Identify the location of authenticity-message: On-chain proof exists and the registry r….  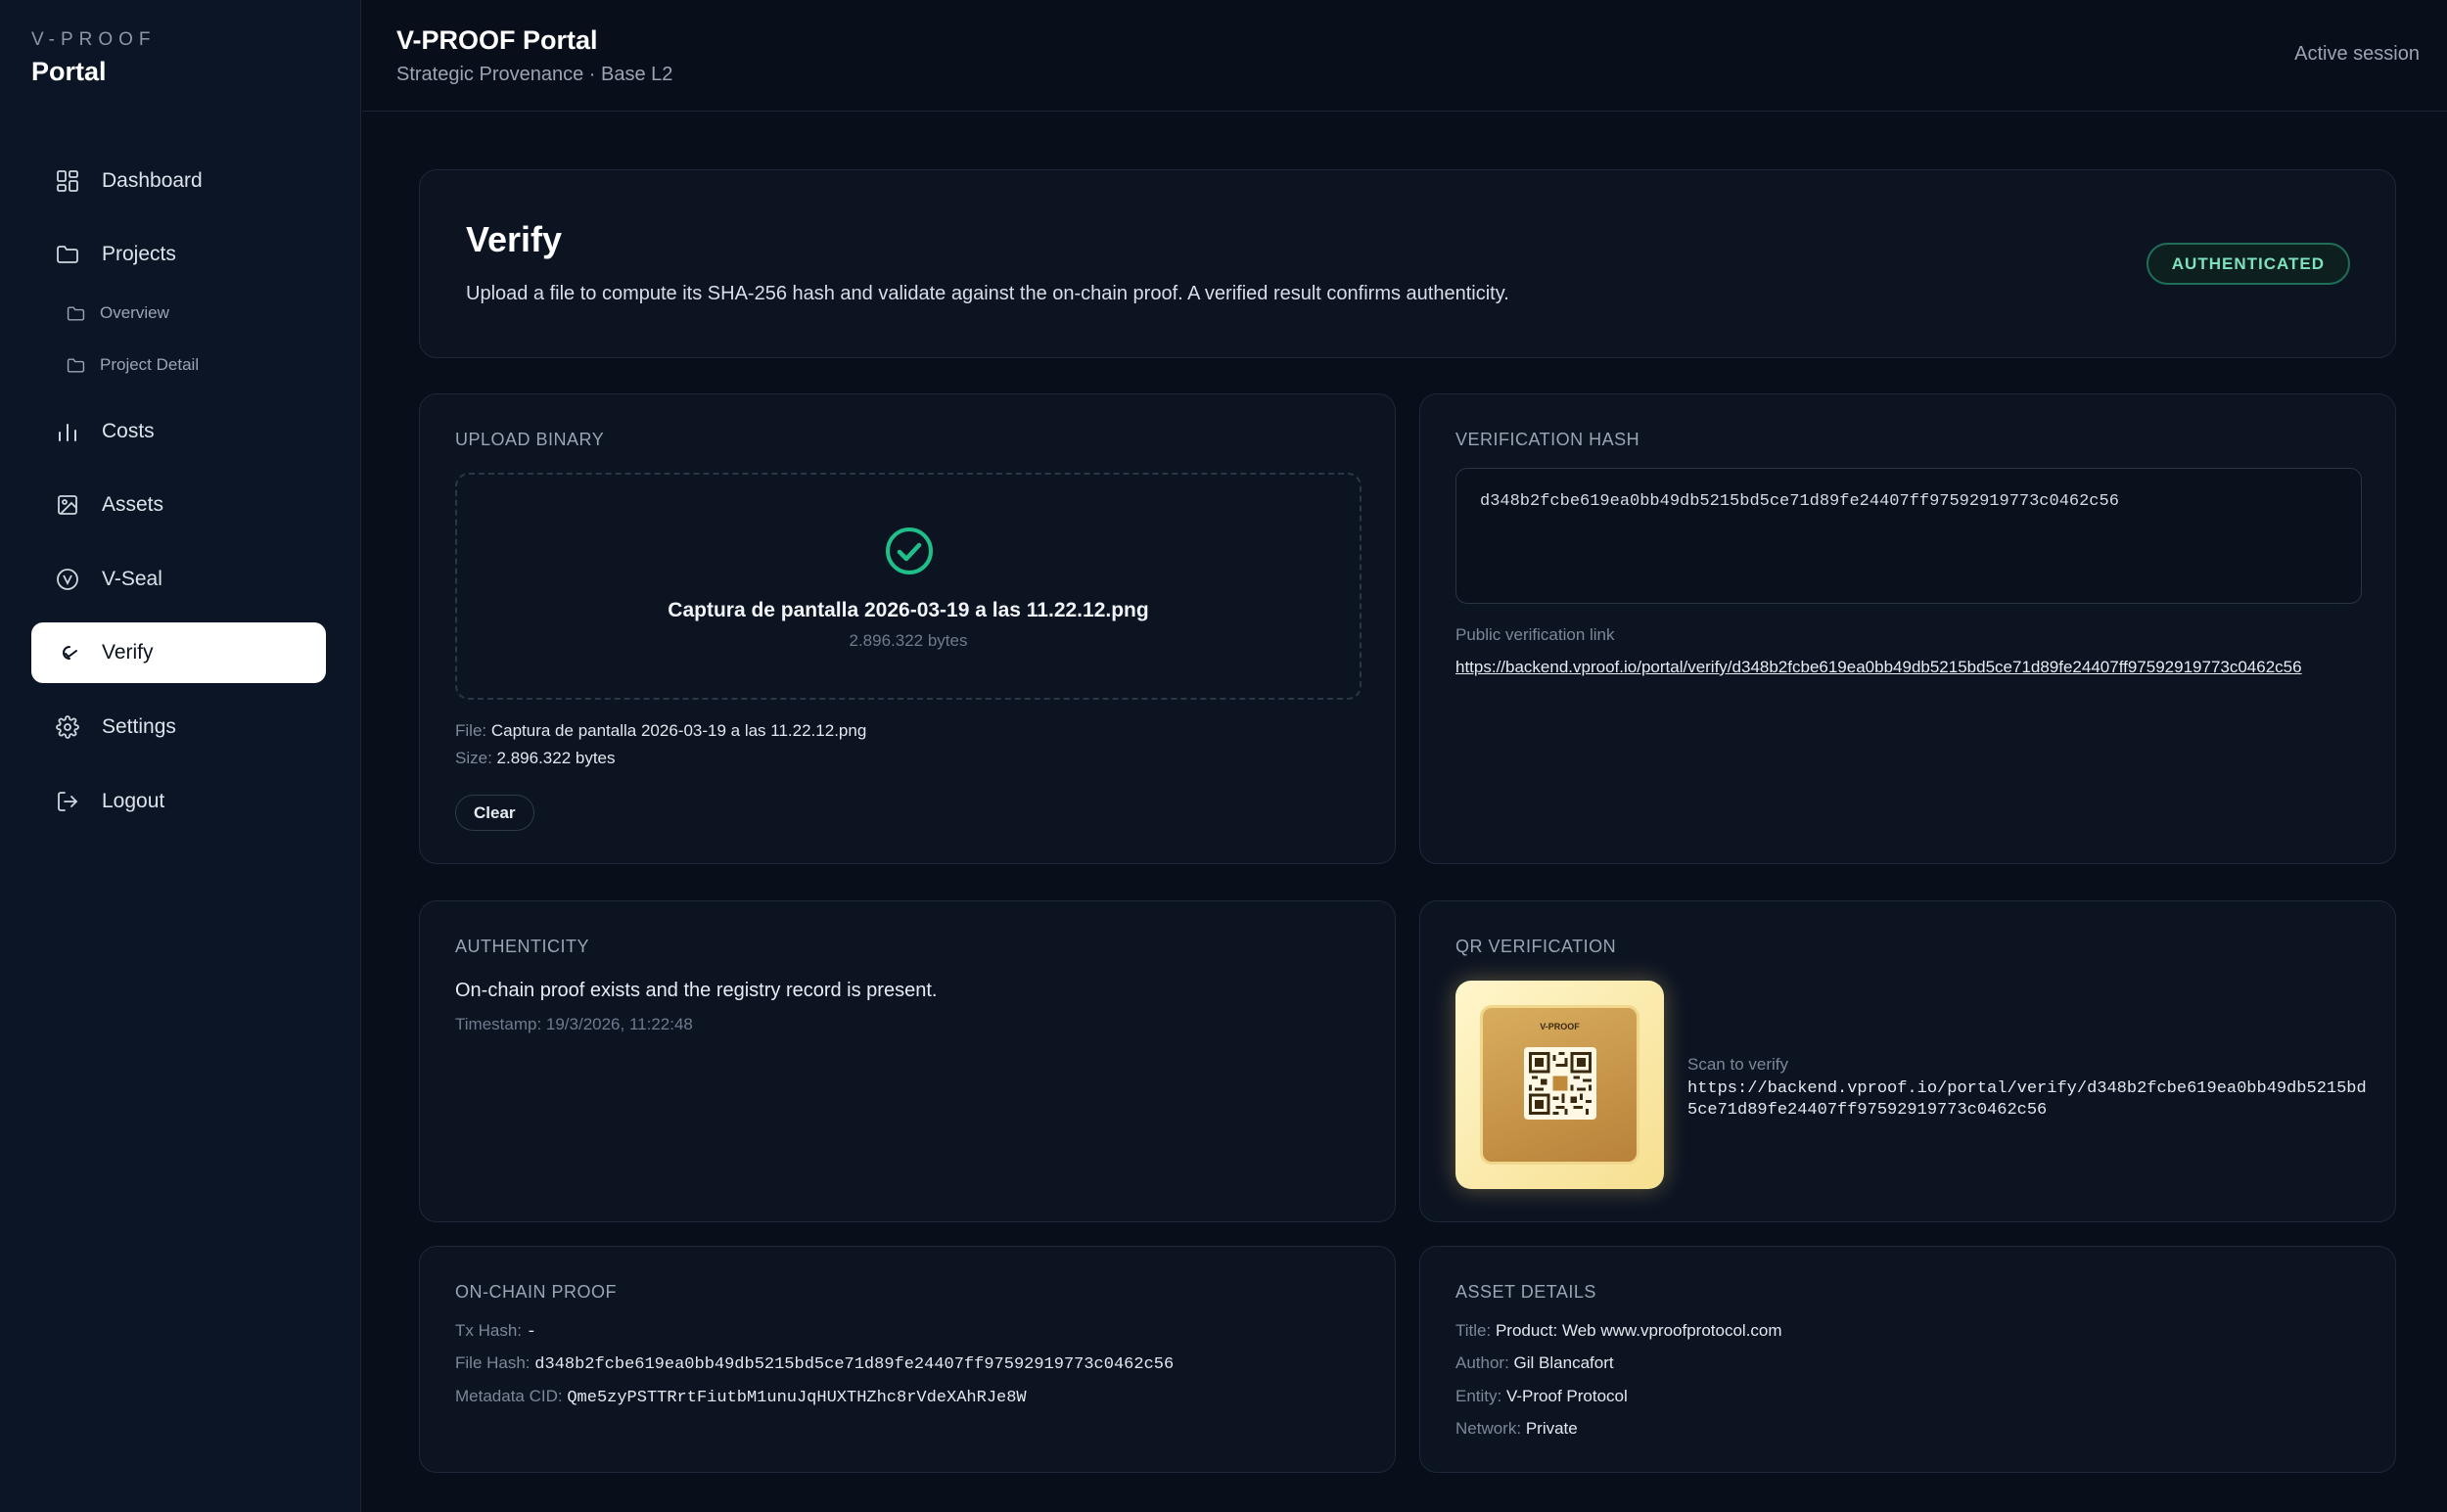
(697, 990).